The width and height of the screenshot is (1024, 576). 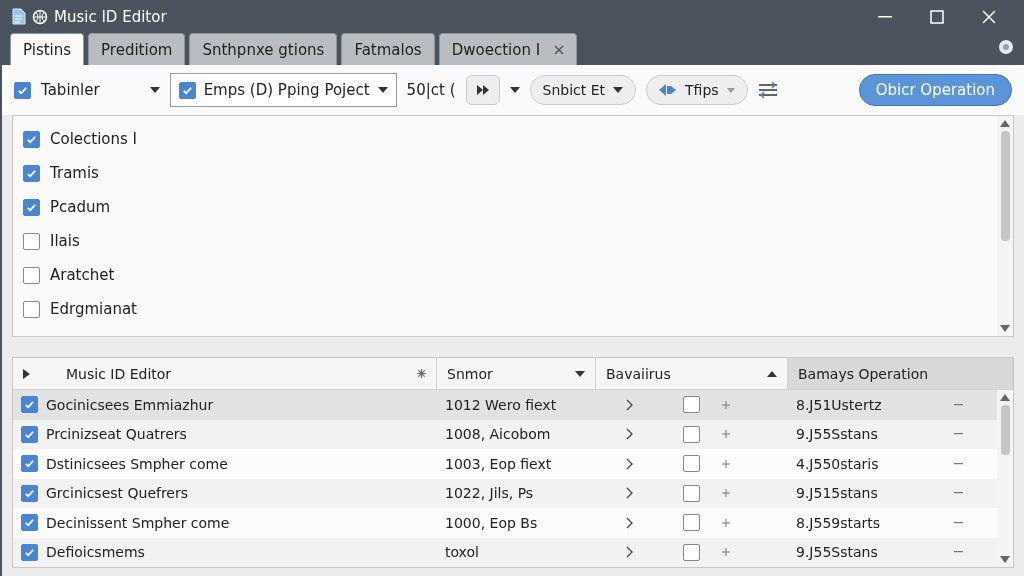 I want to click on tab: Pistins, so click(x=47, y=49).